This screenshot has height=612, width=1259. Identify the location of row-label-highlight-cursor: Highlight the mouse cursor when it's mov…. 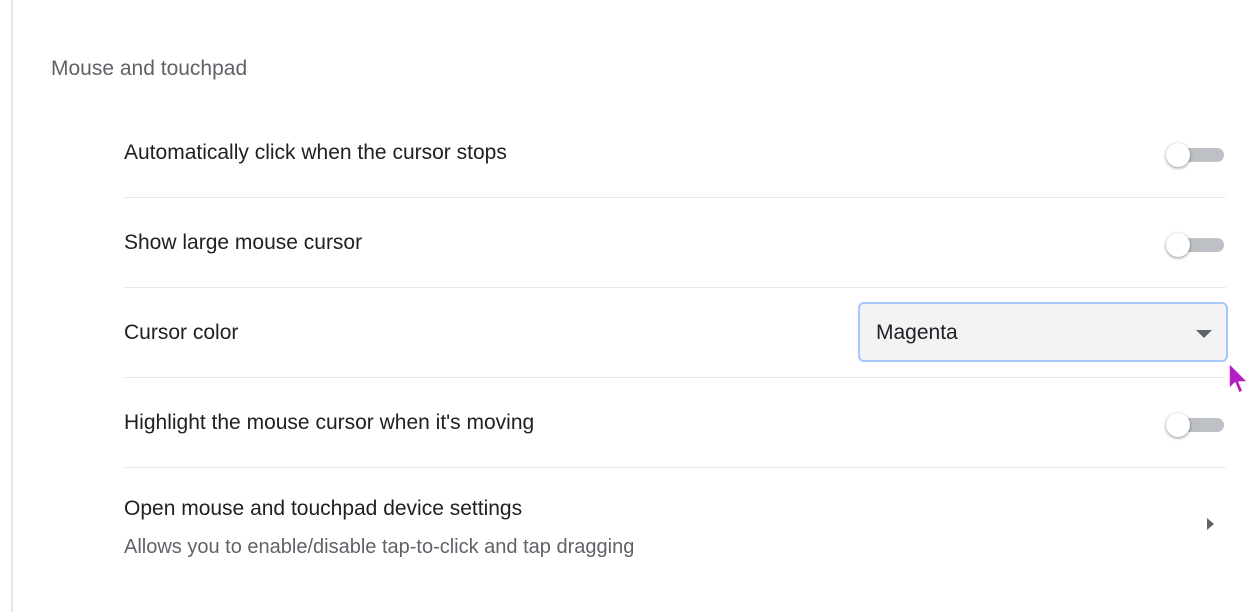
(329, 422).